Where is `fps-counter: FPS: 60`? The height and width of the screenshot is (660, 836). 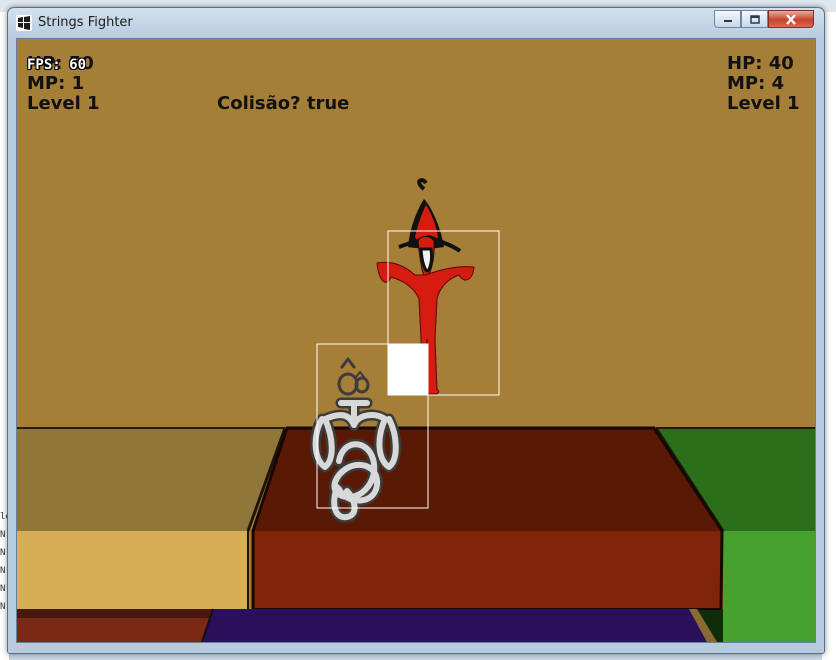
fps-counter: FPS: 60 is located at coordinates (57, 65).